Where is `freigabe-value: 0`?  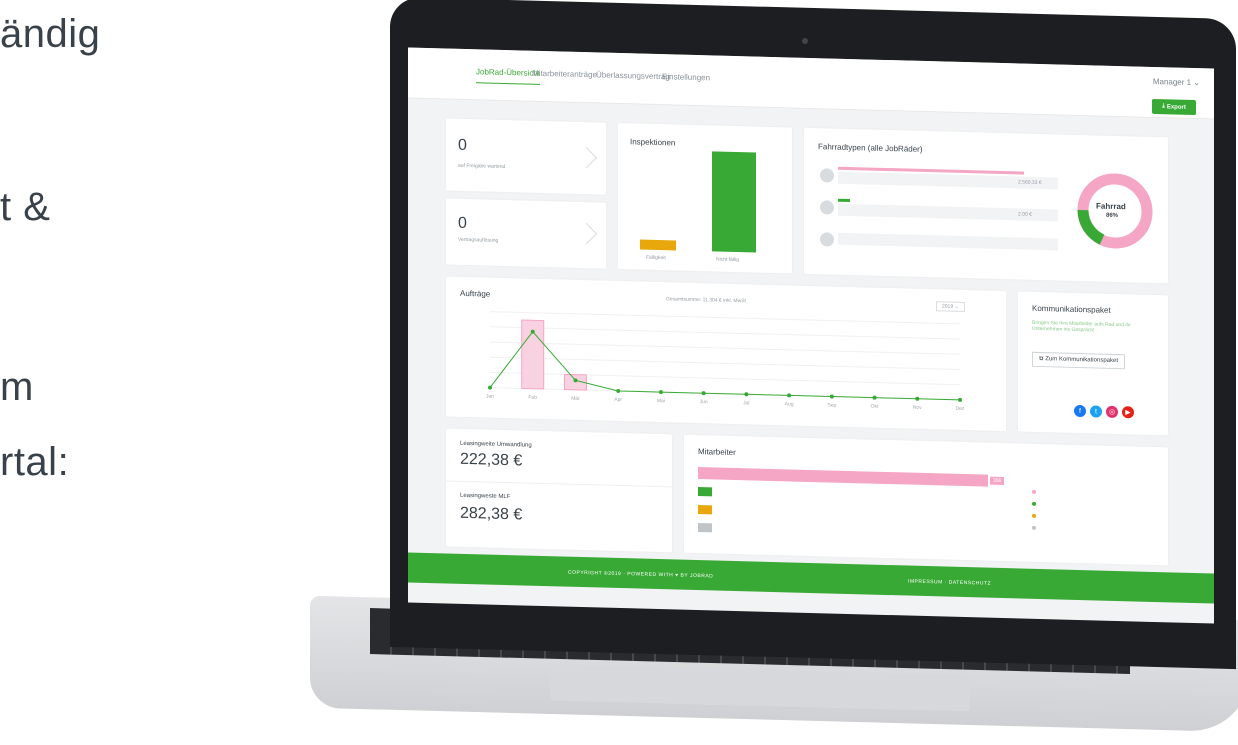 freigabe-value: 0 is located at coordinates (462, 145).